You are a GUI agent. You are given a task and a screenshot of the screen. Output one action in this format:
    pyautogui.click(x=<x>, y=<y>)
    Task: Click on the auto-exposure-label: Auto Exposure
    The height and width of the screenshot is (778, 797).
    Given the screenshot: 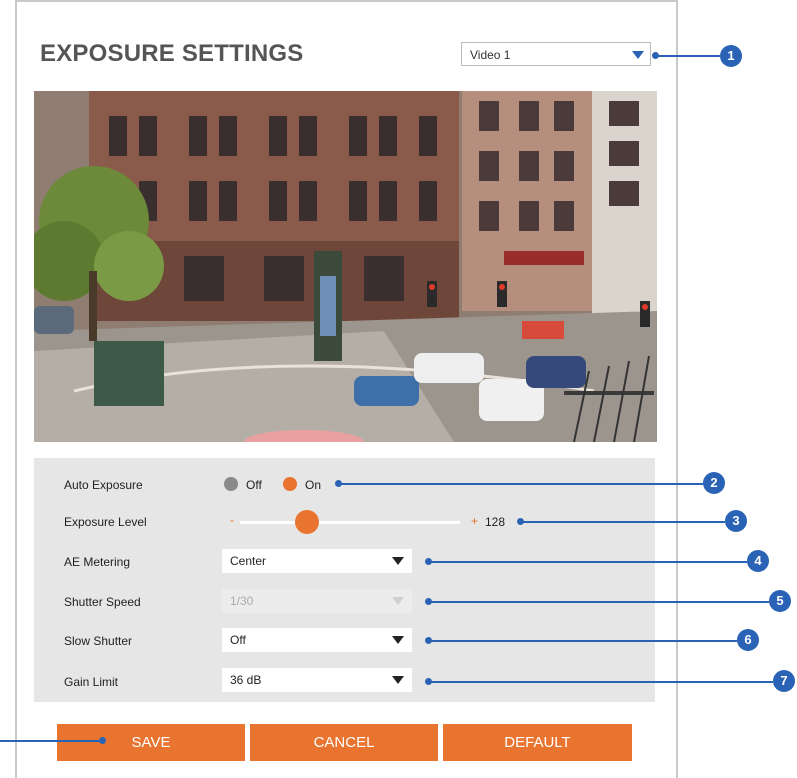 What is the action you would take?
    pyautogui.click(x=103, y=485)
    